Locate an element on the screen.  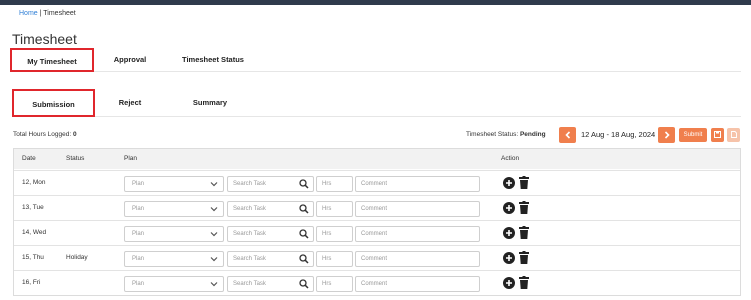
save-icon is located at coordinates (717, 134).